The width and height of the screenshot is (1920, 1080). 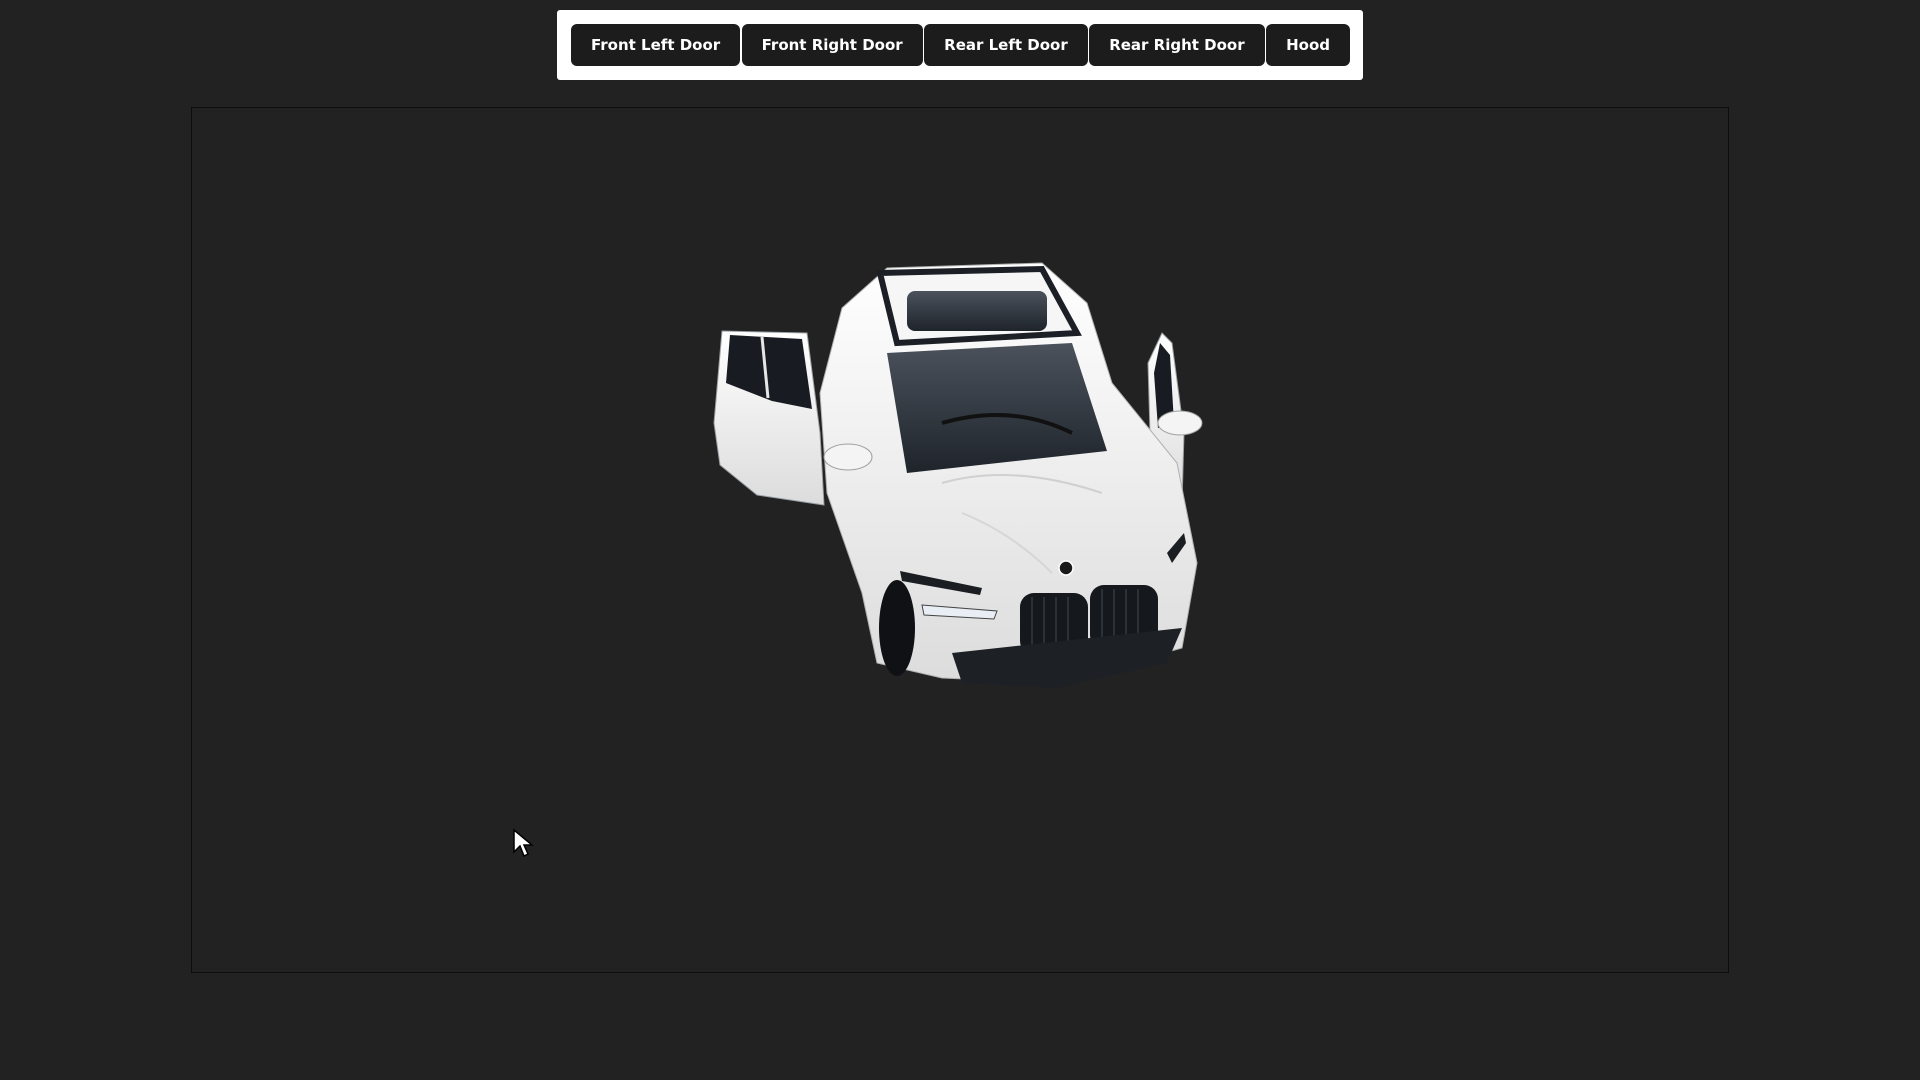 What do you see at coordinates (897, 628) in the screenshot?
I see `front-left-wheel` at bounding box center [897, 628].